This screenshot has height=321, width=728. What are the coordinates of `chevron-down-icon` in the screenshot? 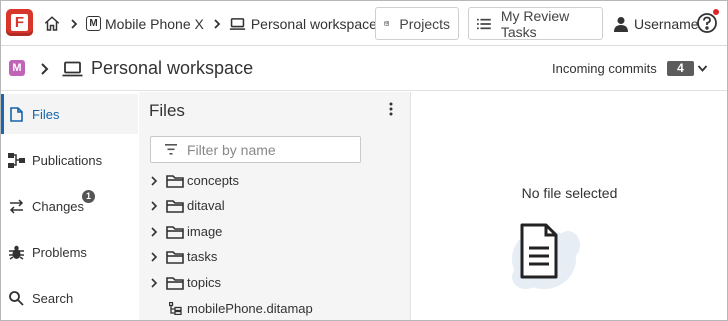 It's located at (702, 68).